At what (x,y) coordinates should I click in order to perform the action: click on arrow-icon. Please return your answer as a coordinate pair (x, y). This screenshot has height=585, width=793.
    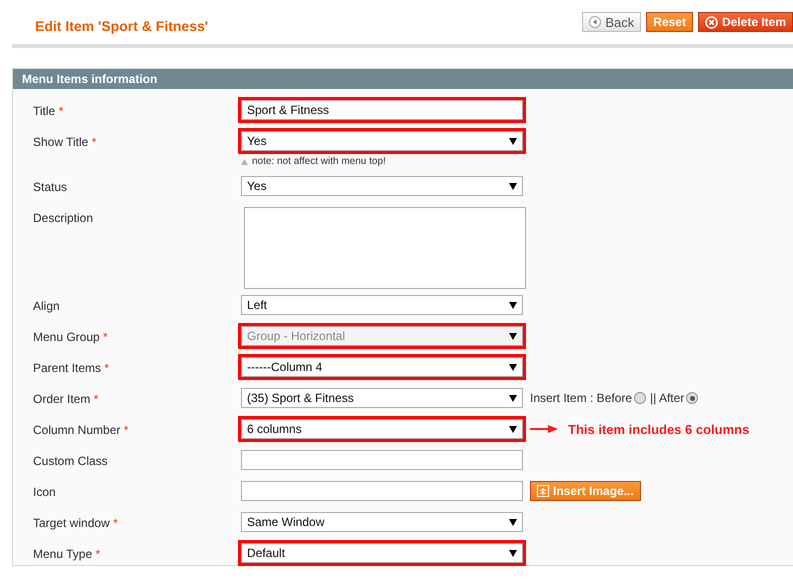
    Looking at the image, I should click on (544, 429).